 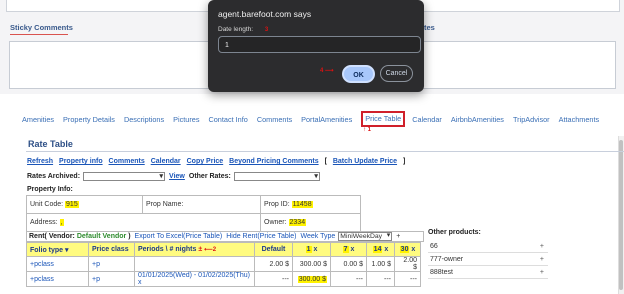 I want to click on address-cell: Address: ,, so click(x=143, y=222).